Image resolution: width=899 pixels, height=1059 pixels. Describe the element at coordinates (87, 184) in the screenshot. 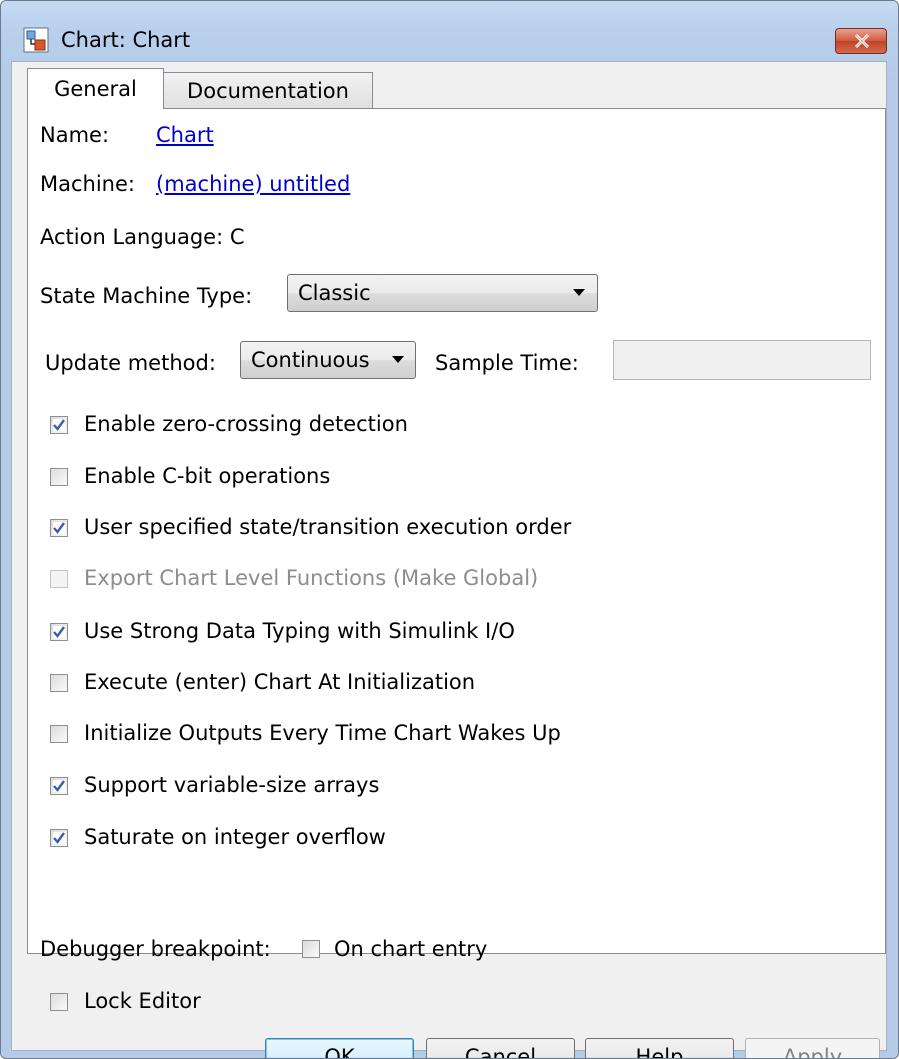

I see `machine-label: Machine:` at that location.